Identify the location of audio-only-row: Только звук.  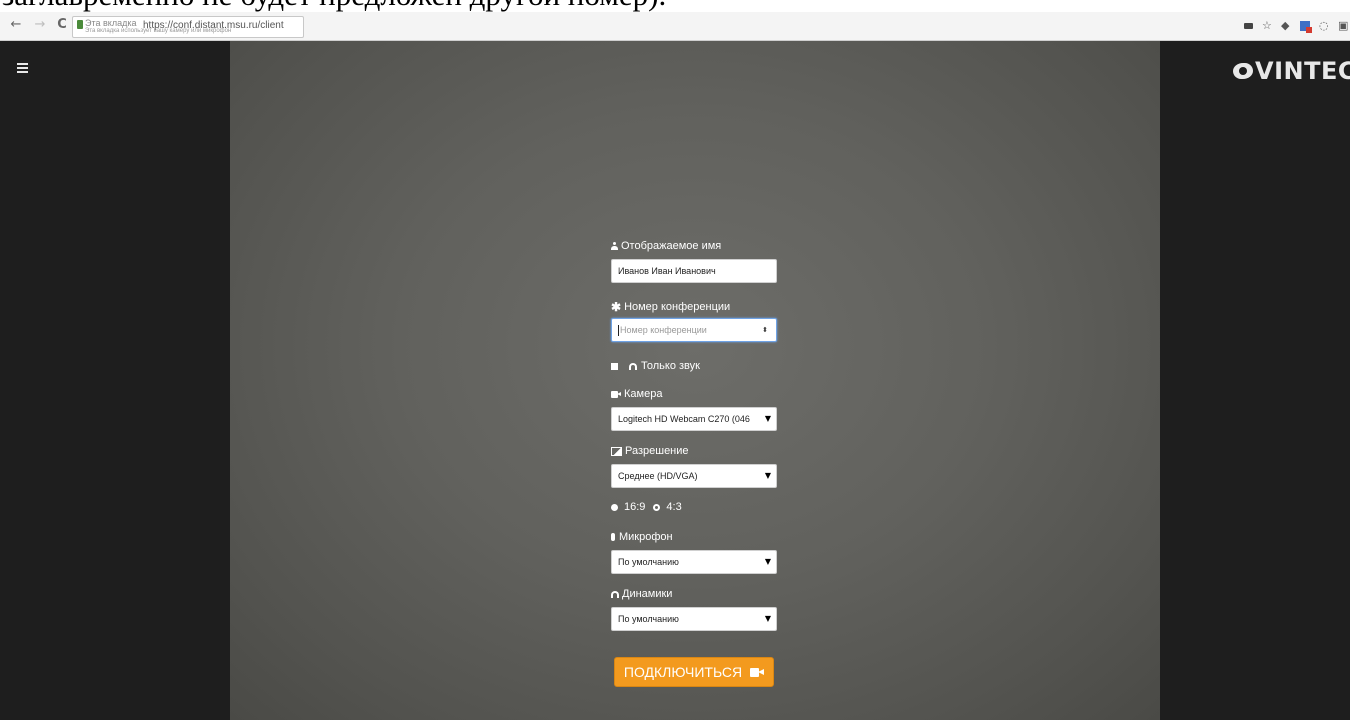
(696, 366).